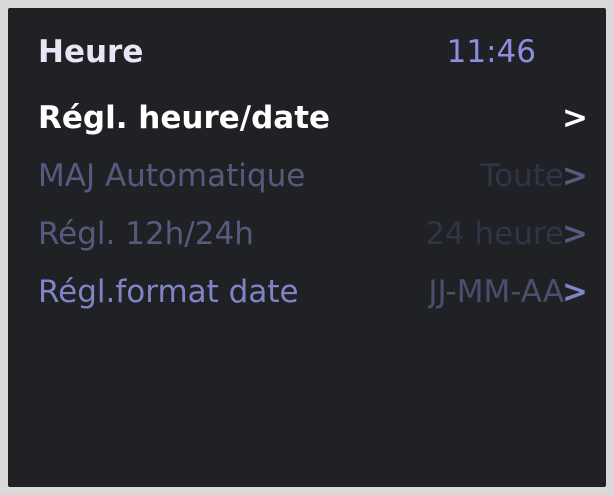 This screenshot has width=614, height=495. What do you see at coordinates (184, 118) in the screenshot?
I see `menu-item-label: Régl. heure/date` at bounding box center [184, 118].